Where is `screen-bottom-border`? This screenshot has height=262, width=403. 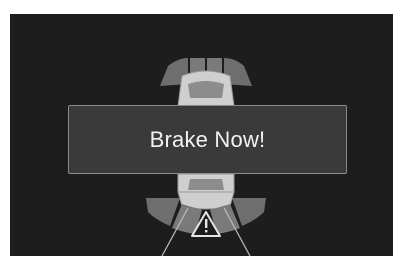
screen-bottom-border is located at coordinates (201, 259).